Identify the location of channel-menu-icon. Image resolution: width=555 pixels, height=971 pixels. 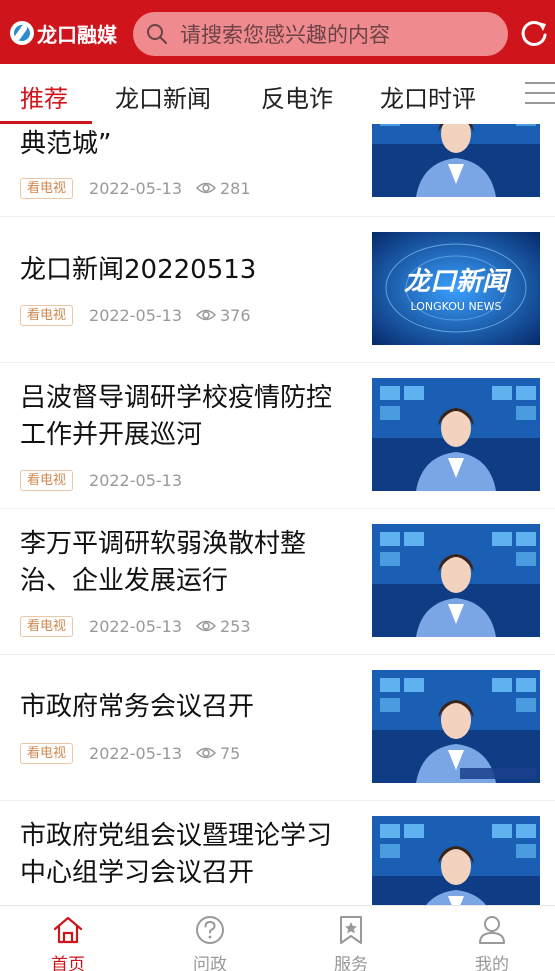
(540, 95).